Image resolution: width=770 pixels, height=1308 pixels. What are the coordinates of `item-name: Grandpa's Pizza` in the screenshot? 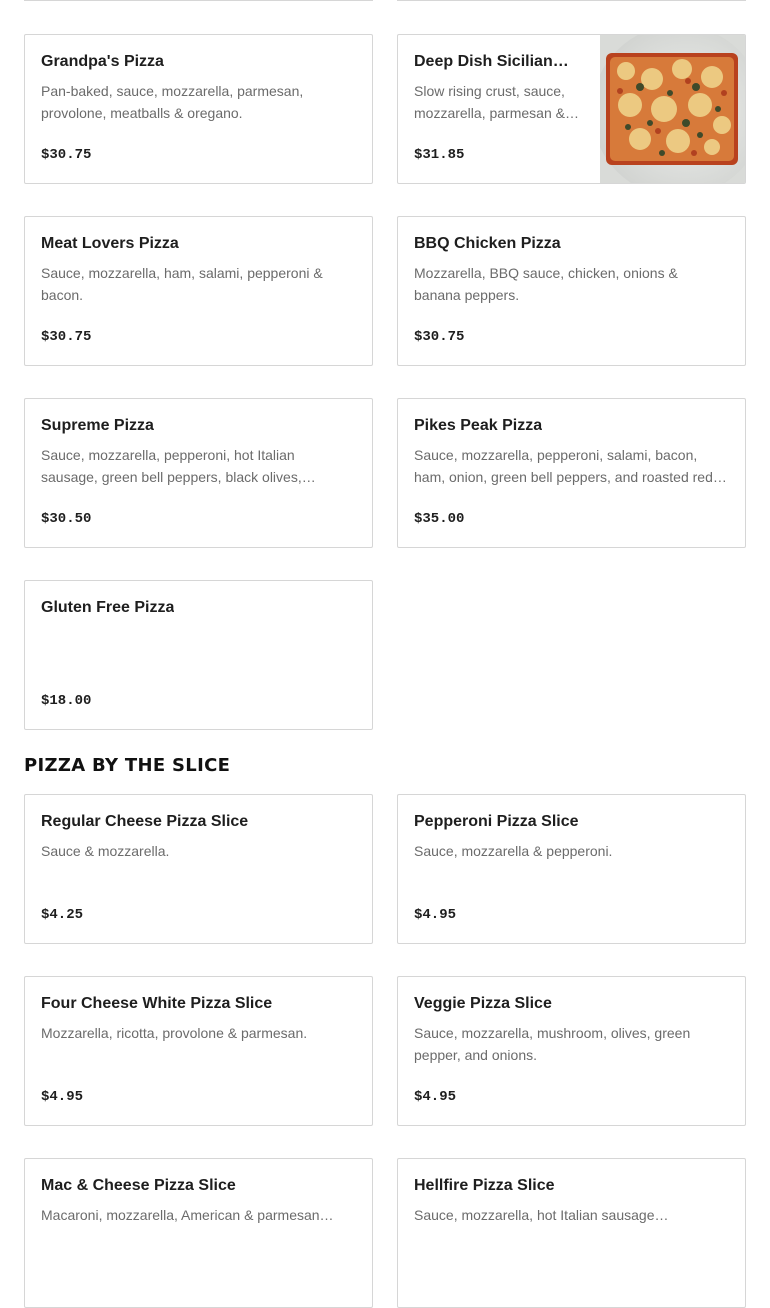 It's located at (102, 61).